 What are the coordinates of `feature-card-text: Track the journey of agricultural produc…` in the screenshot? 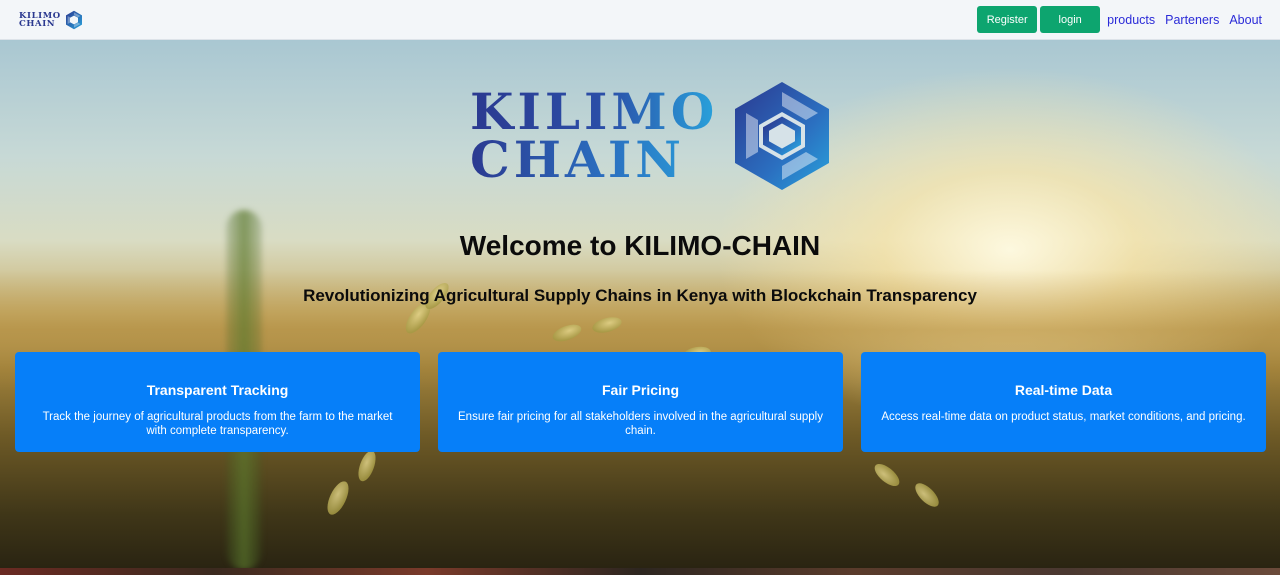 It's located at (217, 424).